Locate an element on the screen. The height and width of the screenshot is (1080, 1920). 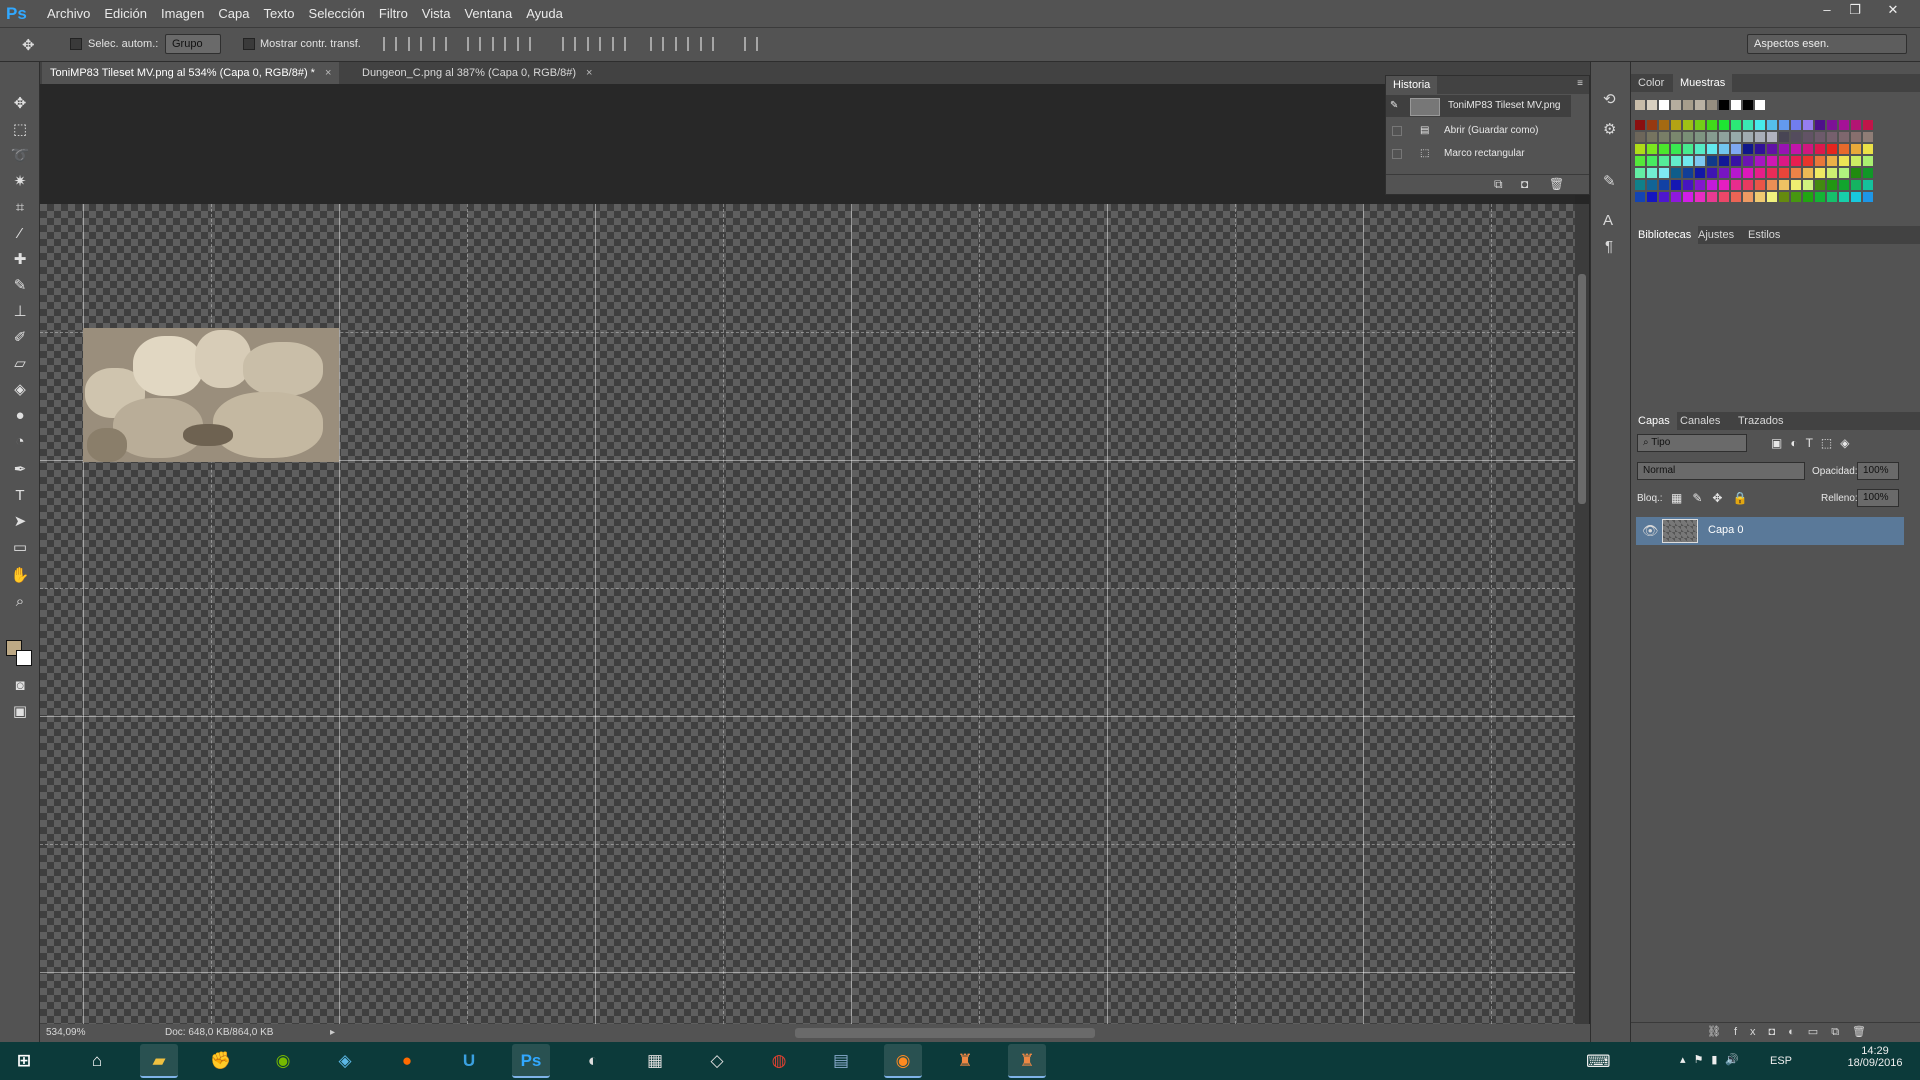
show-transform-checkbox is located at coordinates (249, 44).